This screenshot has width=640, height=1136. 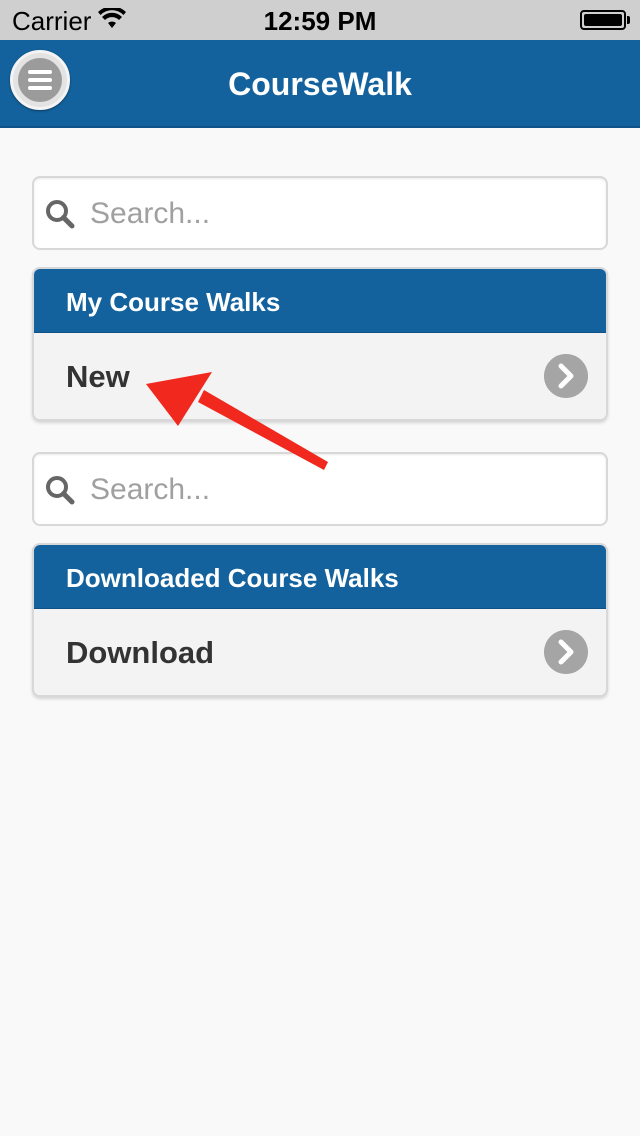 I want to click on nav-bar: CourseWalk, so click(x=320, y=84).